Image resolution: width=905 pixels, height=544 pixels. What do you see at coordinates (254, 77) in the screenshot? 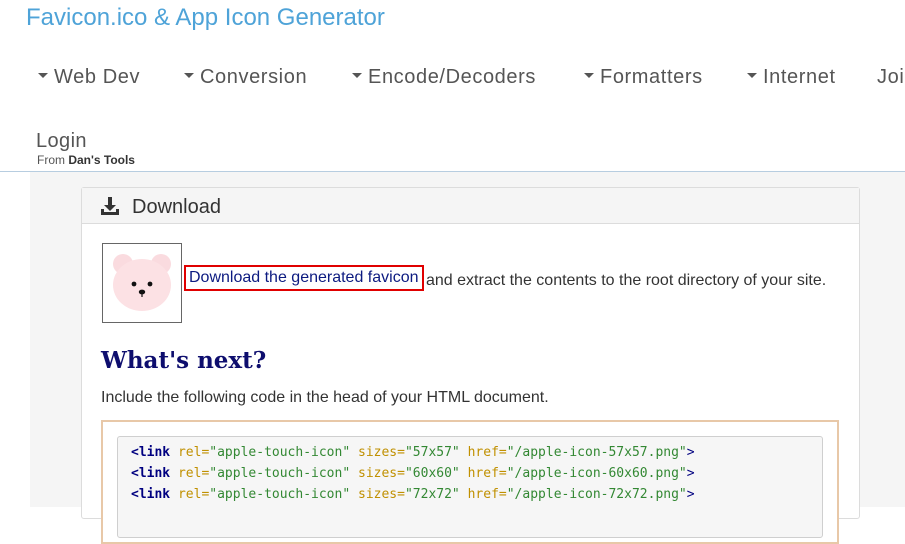
I see `nav-item-label: Conversion` at bounding box center [254, 77].